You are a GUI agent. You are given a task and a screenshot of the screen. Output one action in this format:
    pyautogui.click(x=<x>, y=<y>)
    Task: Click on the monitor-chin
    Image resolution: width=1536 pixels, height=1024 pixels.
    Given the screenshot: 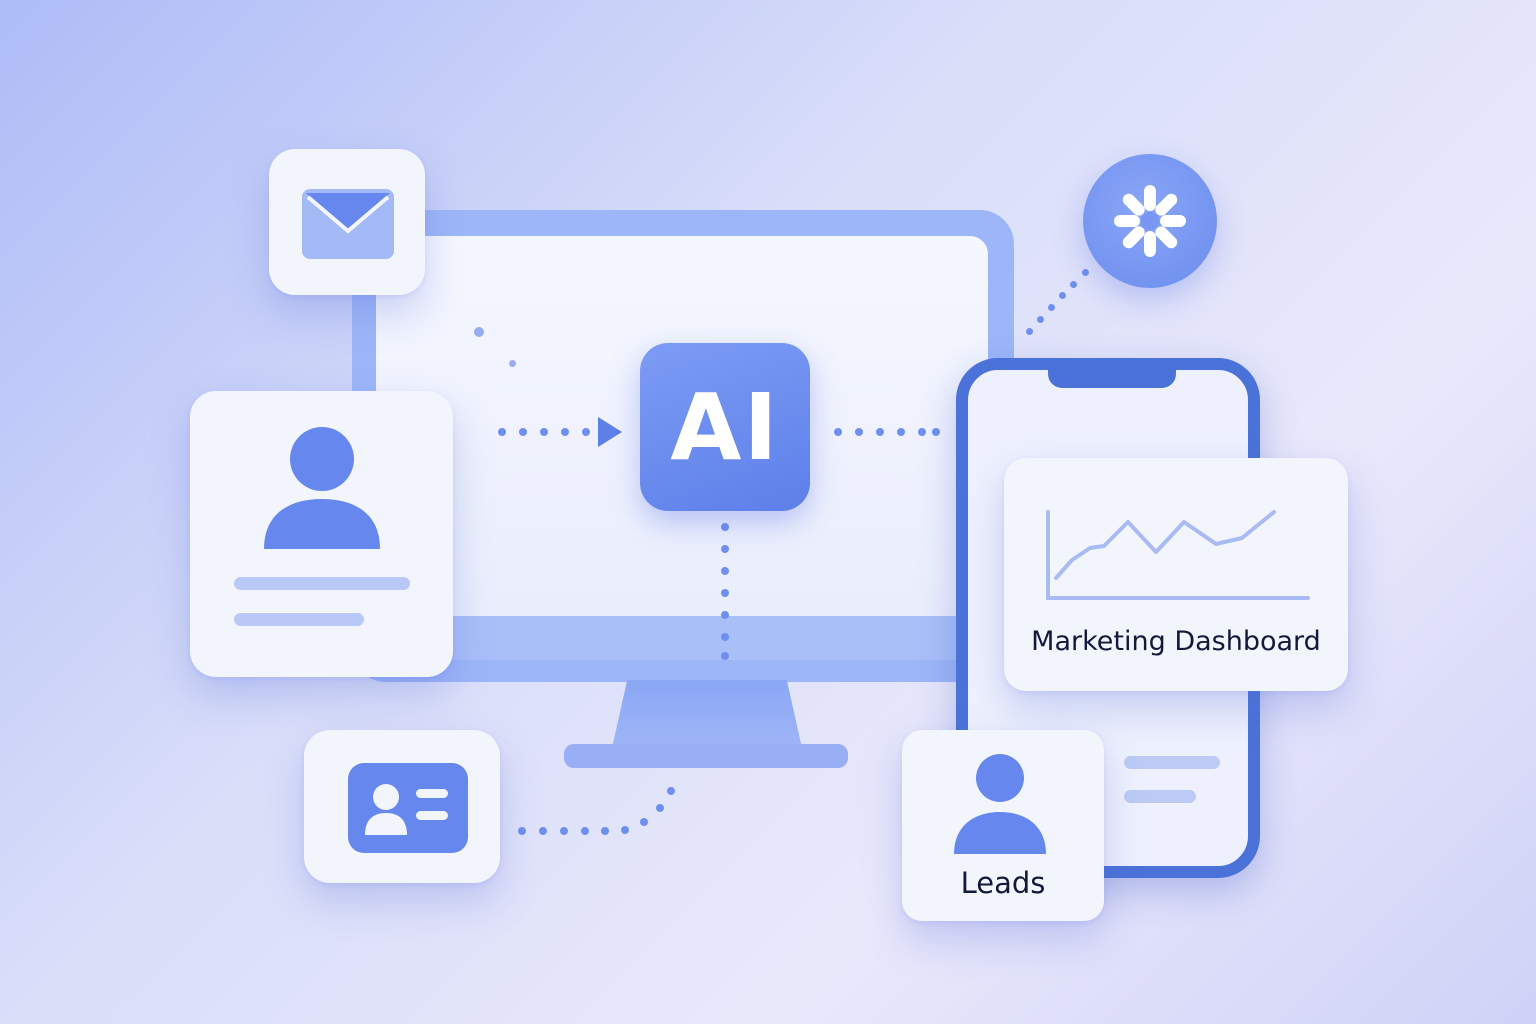 What is the action you would take?
    pyautogui.click(x=682, y=638)
    